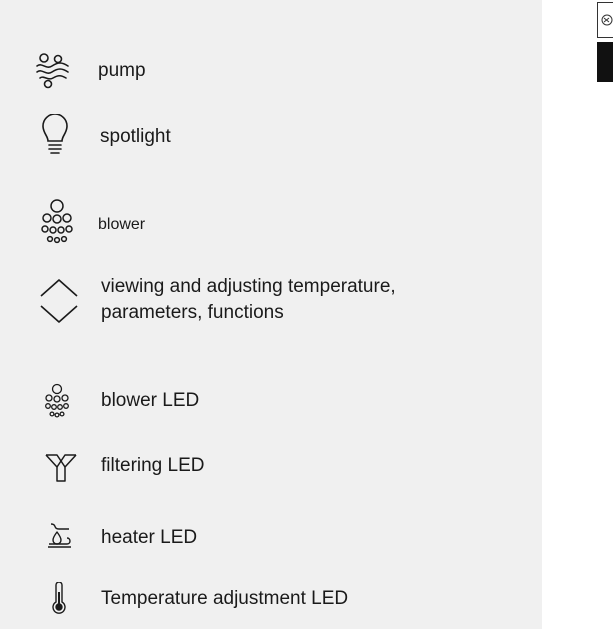 This screenshot has height=629, width=613. I want to click on legend-item-temperature-led: Temperature adjustment LED, so click(271, 599).